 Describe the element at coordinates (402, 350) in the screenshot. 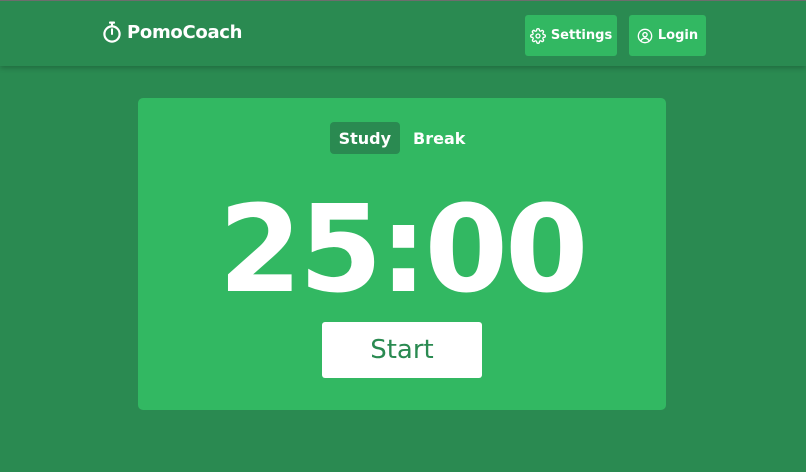

I see `start-button: Start` at that location.